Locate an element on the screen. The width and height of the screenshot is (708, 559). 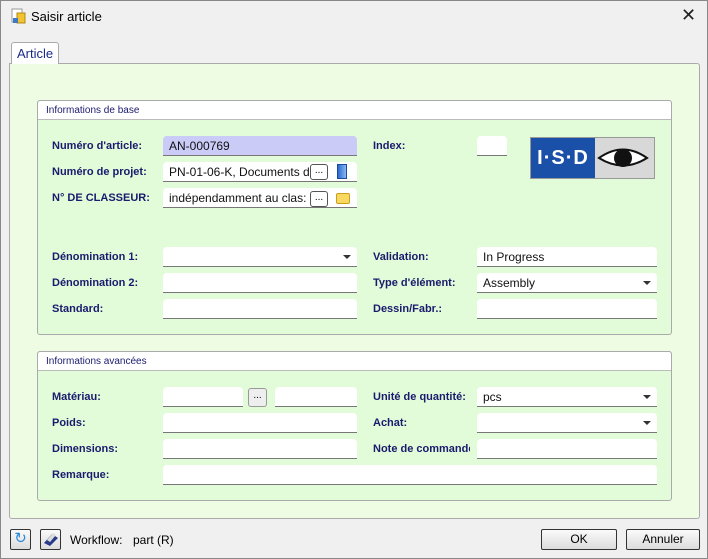
app-icon is located at coordinates (18, 16).